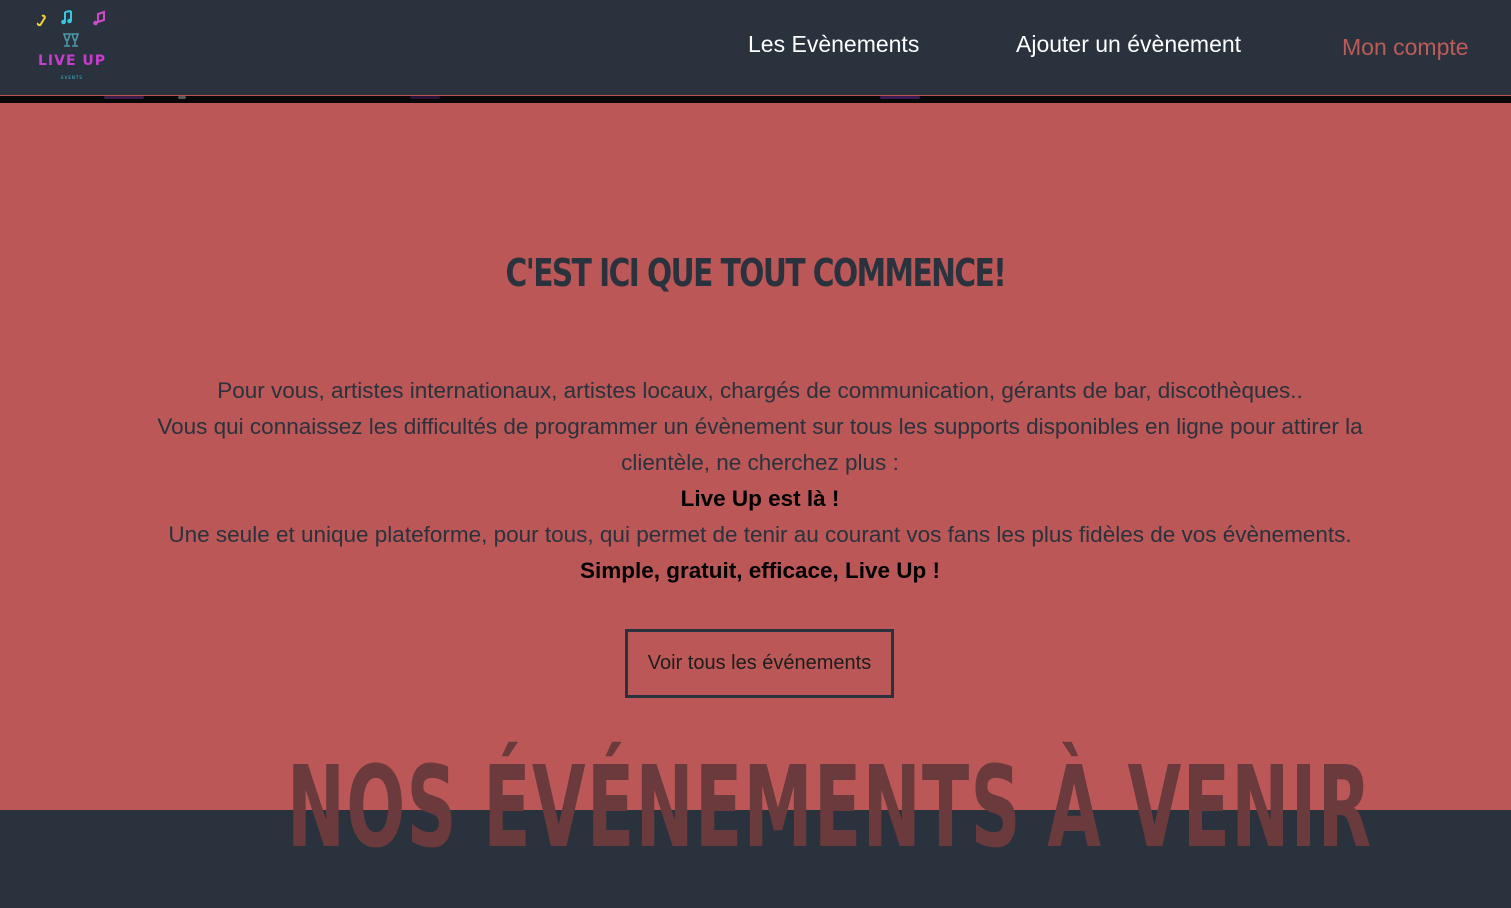 The image size is (1511, 908). What do you see at coordinates (755, 99) in the screenshot?
I see `banner-image-strip` at bounding box center [755, 99].